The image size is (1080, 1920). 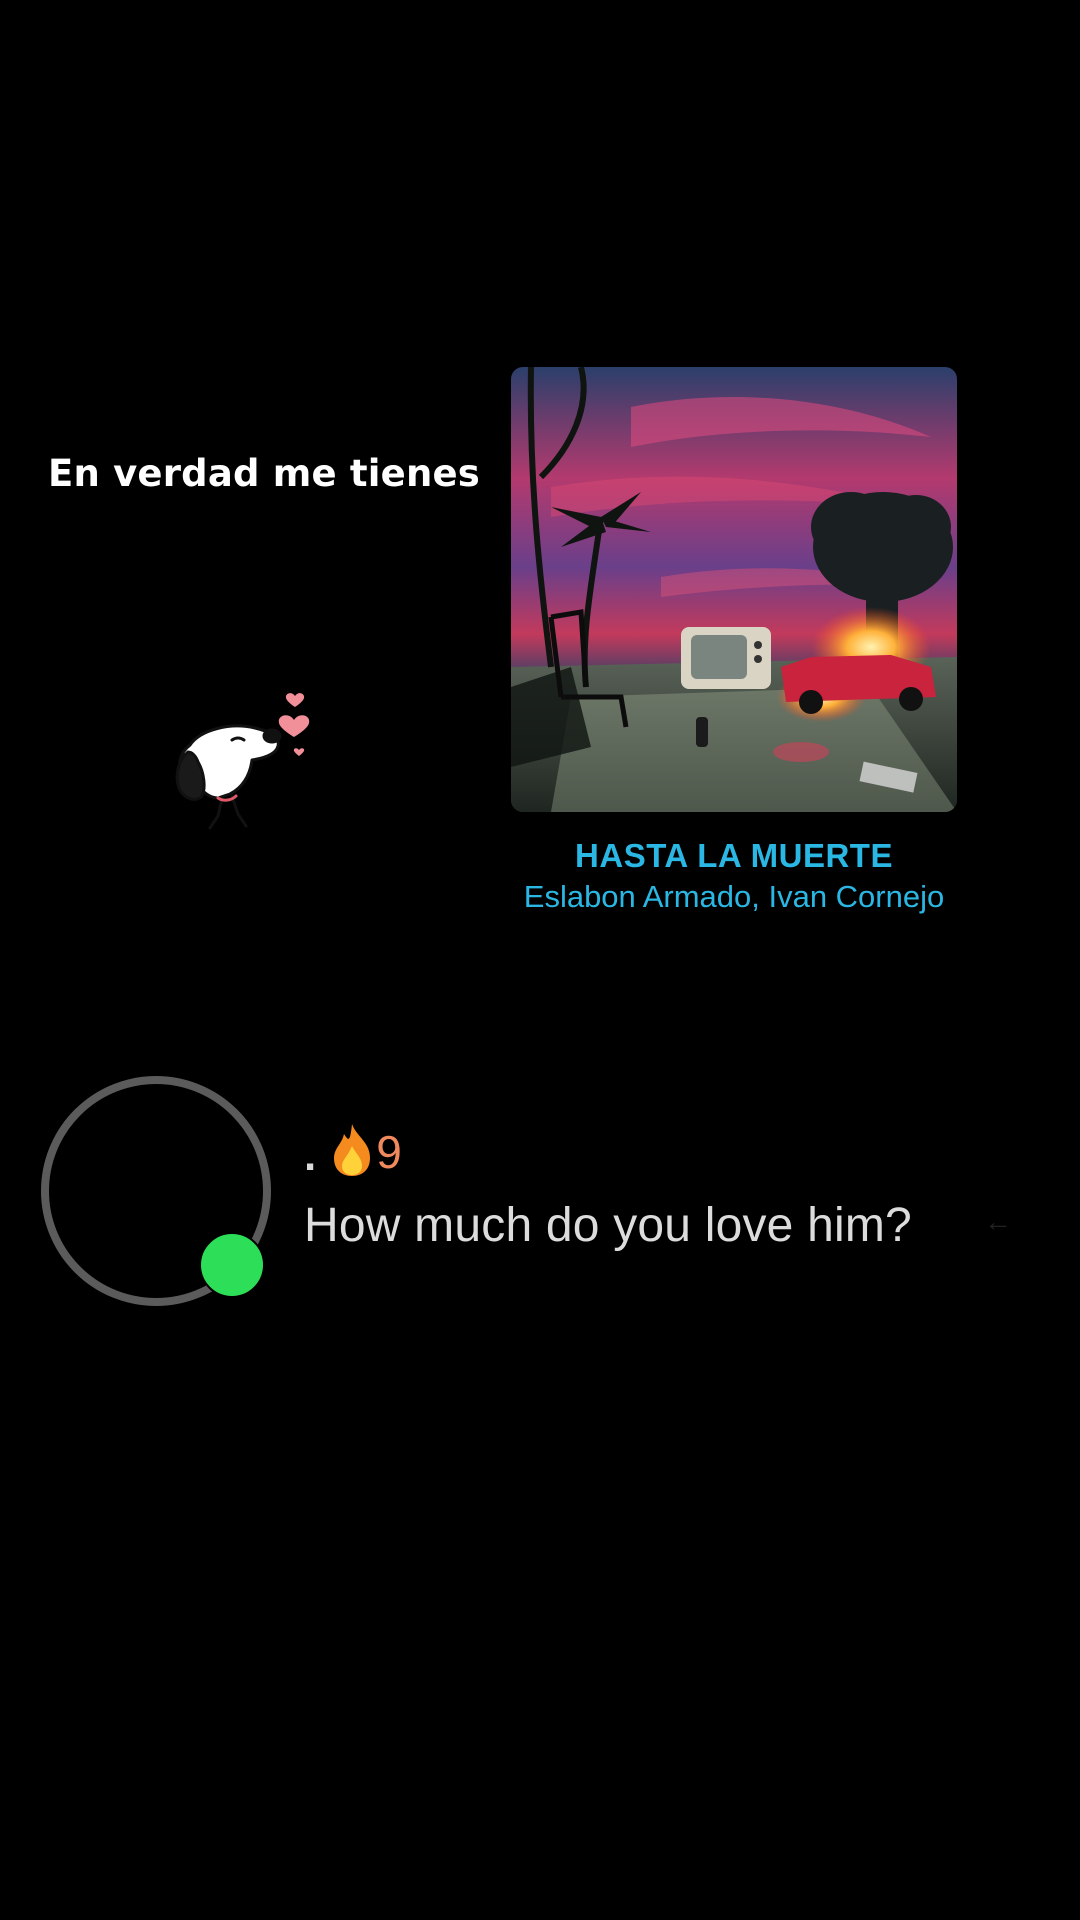 I want to click on chat-header: . 9, so click(x=353, y=1152).